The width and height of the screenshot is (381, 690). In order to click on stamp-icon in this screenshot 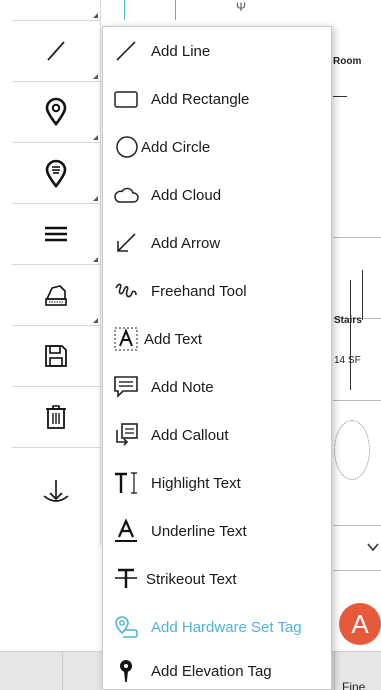, I will do `click(56, 295)`.